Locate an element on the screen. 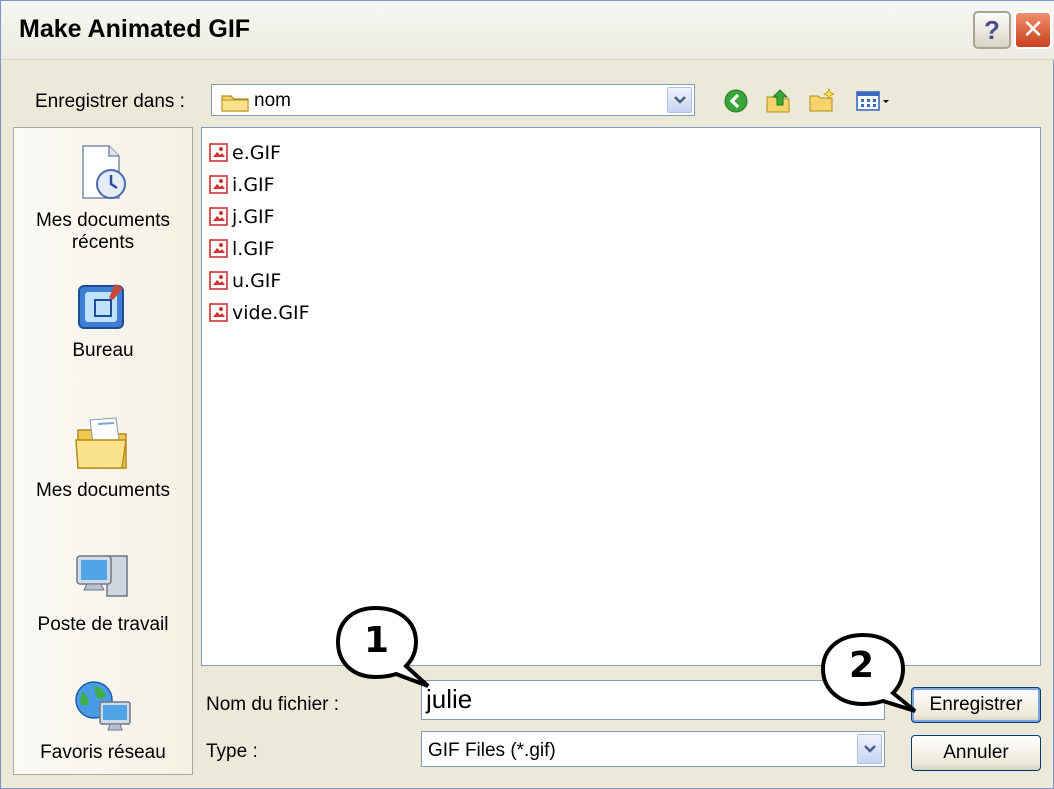 This screenshot has width=1054, height=789. file-item-e: e.GIF is located at coordinates (244, 153).